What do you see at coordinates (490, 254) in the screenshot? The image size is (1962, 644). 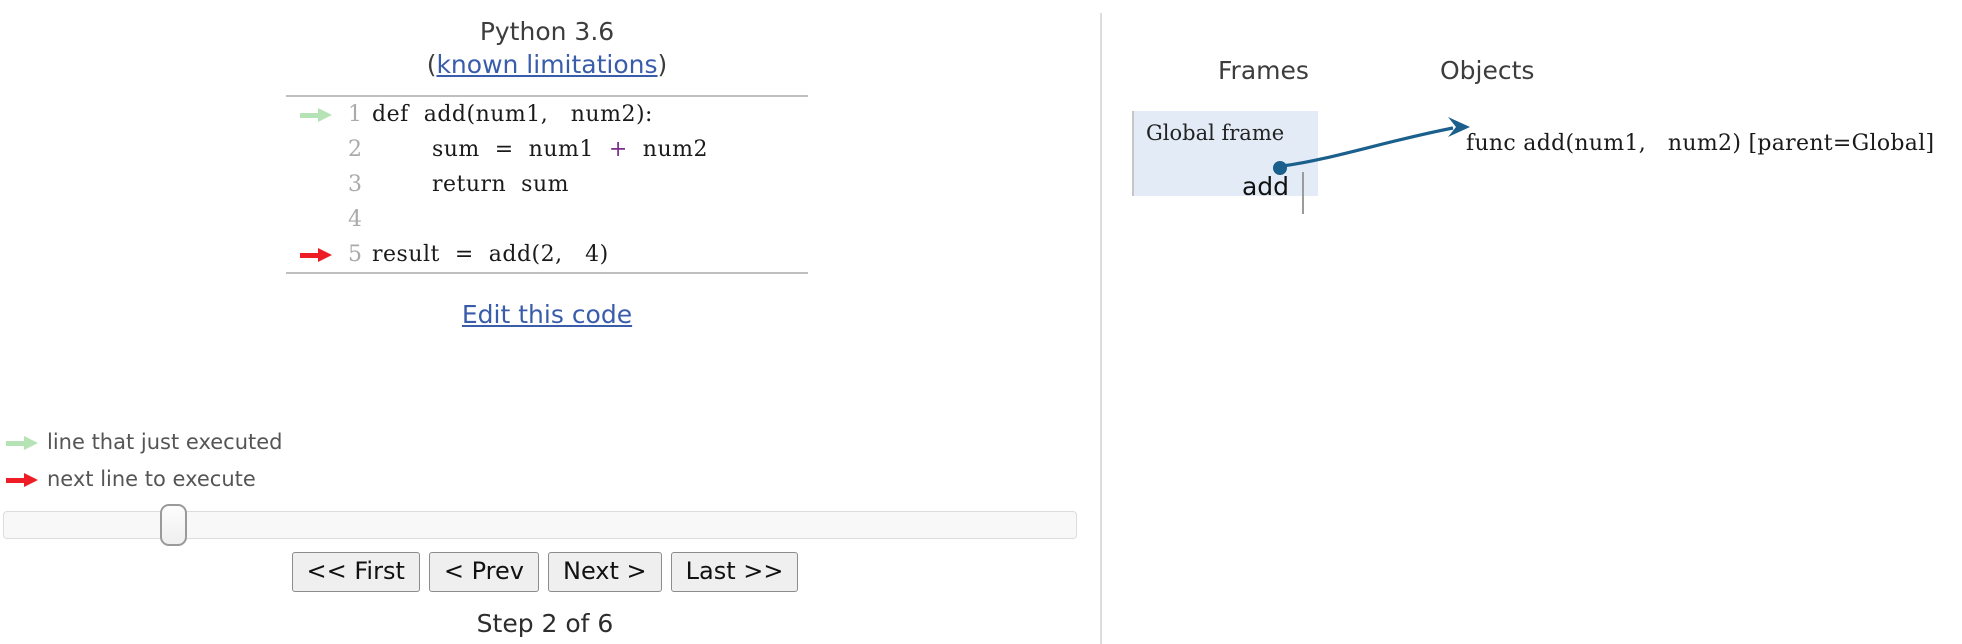 I see `code-line-text: result = add(2, 4)` at bounding box center [490, 254].